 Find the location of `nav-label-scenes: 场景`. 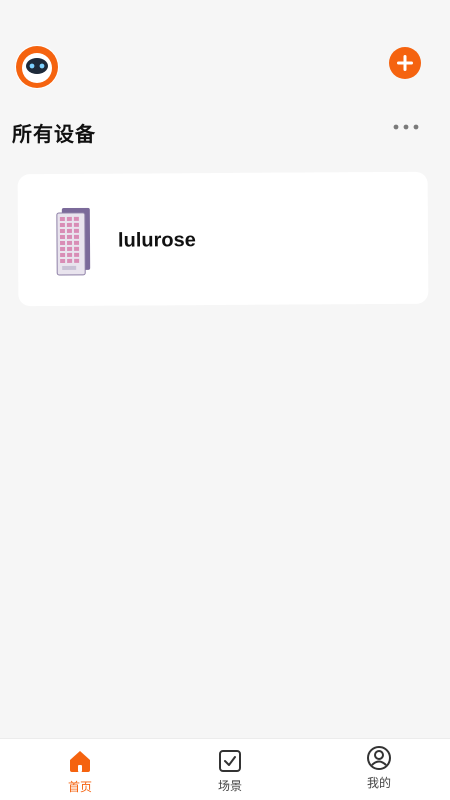

nav-label-scenes: 场景 is located at coordinates (229, 786).